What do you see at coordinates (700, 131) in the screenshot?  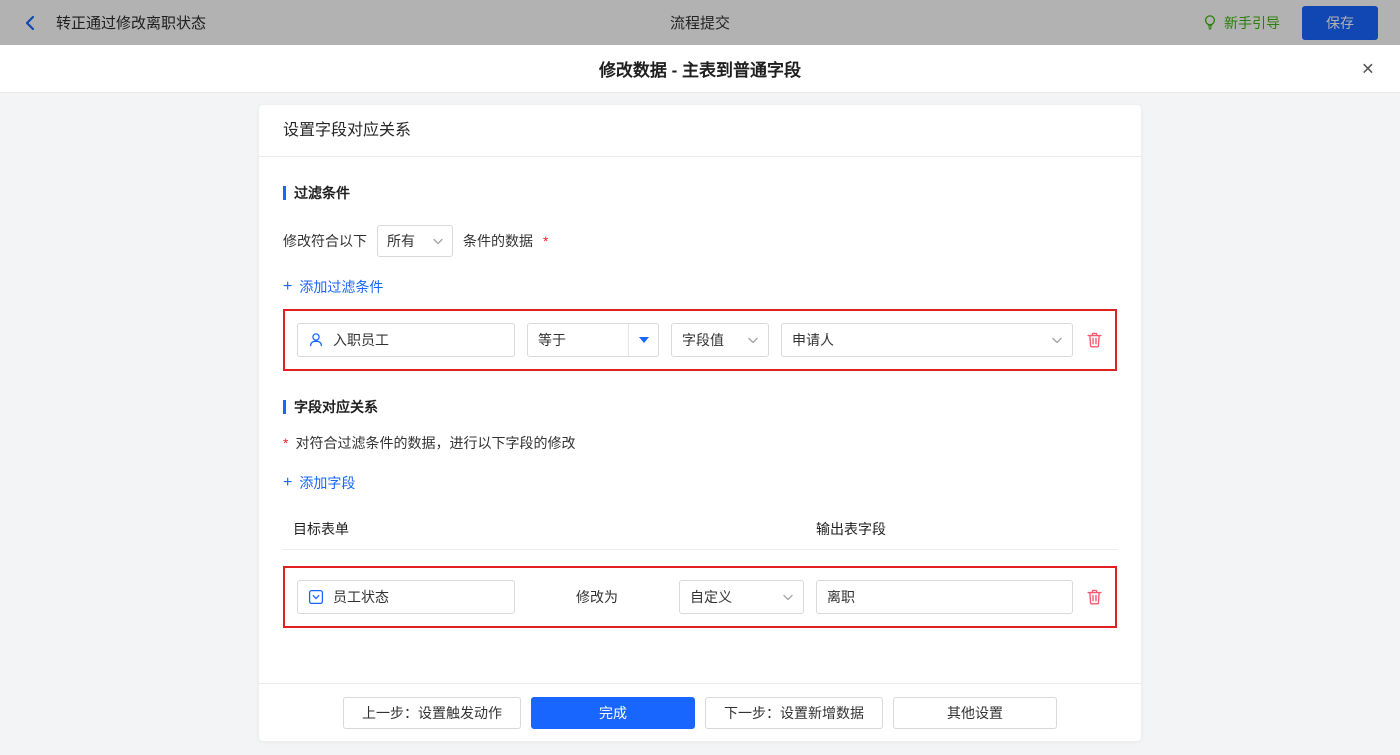 I see `card-header-title: 设置字段对应关系` at bounding box center [700, 131].